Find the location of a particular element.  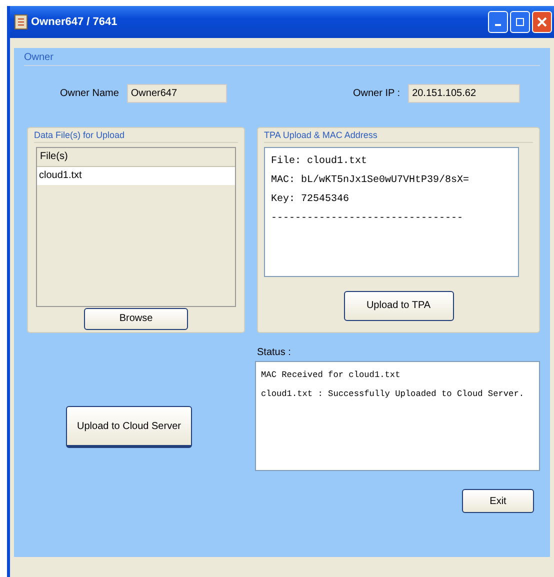

app-icon is located at coordinates (21, 22).